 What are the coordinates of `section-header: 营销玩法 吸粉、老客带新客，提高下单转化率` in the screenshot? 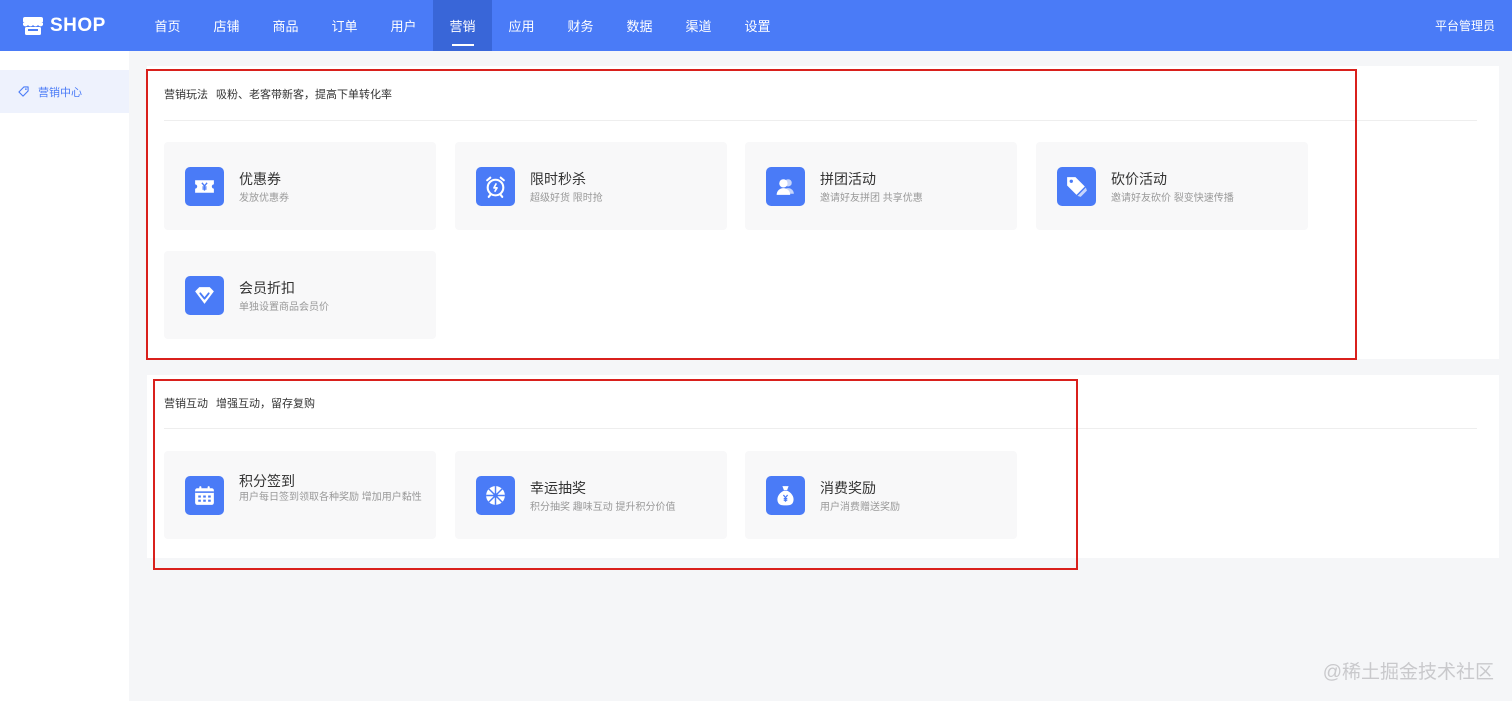 It's located at (278, 94).